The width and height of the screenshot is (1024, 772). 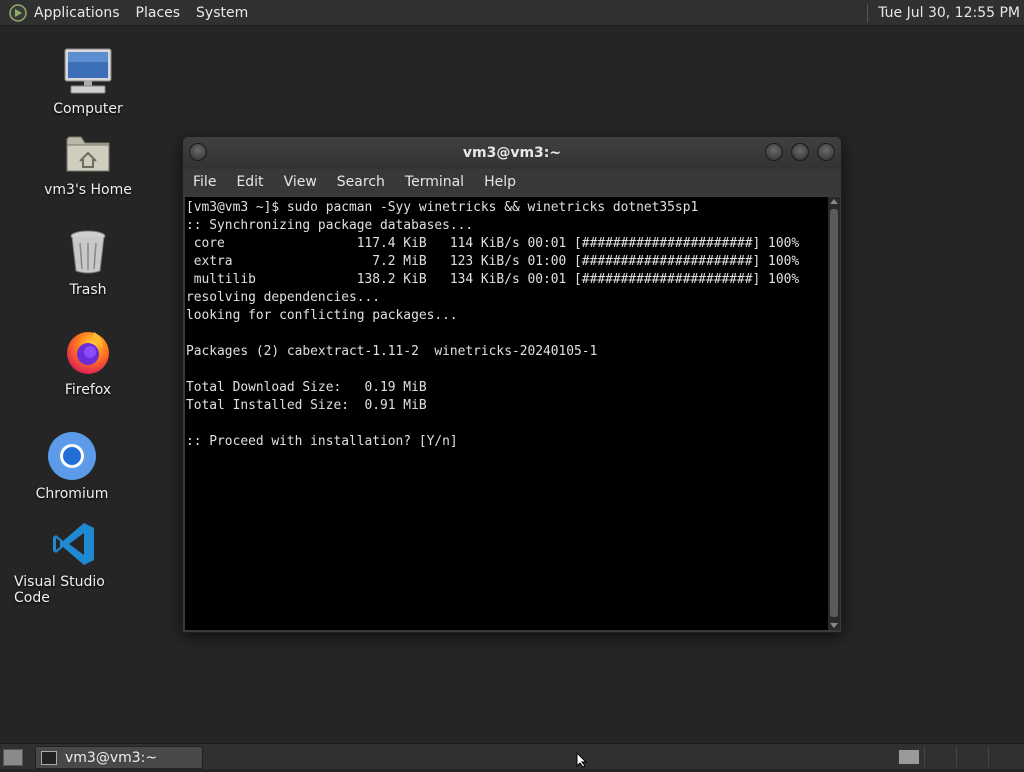 I want to click on applications-menu: Applications, so click(x=77, y=13).